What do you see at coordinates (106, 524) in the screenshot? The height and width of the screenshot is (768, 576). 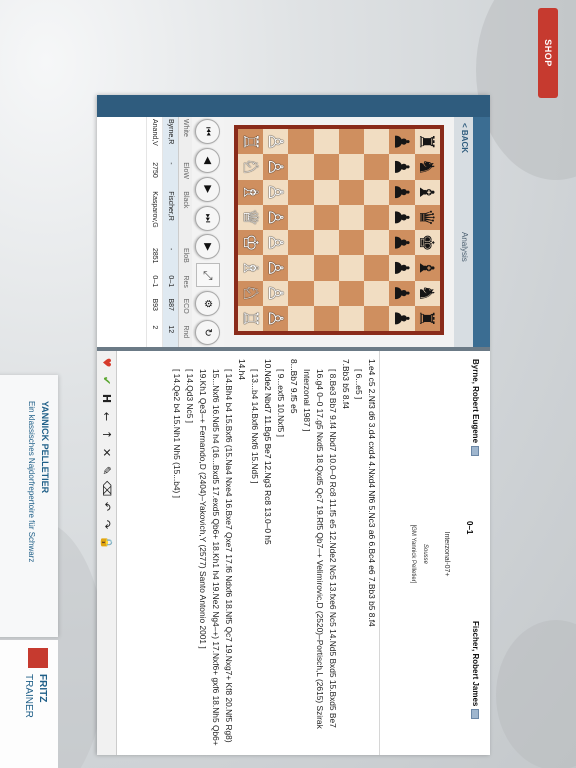 I see `redo-icon: ↷` at bounding box center [106, 524].